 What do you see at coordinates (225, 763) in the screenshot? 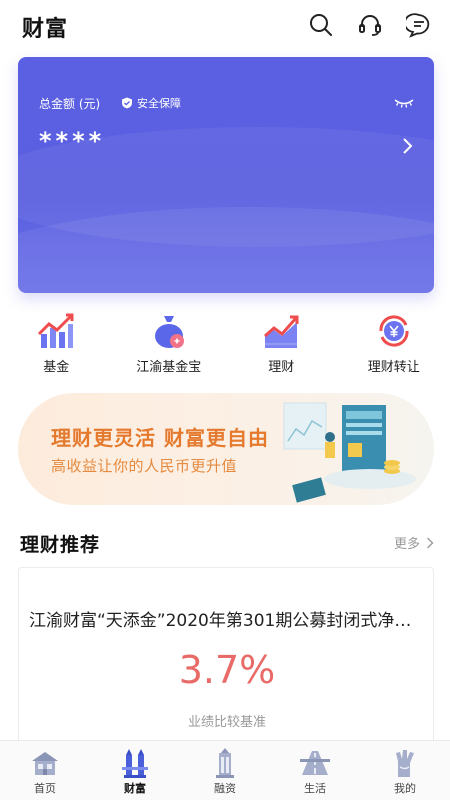
I see `financing-icon` at bounding box center [225, 763].